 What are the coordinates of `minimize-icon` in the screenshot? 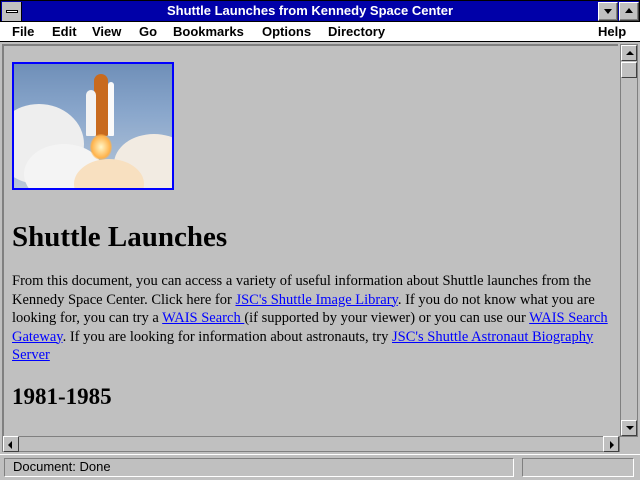 It's located at (608, 11).